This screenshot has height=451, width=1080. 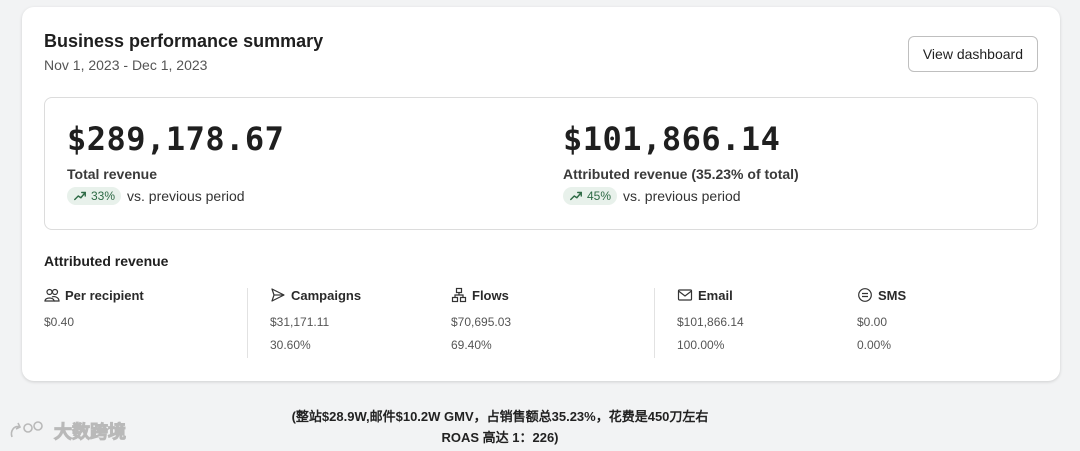 I want to click on mail-icon, so click(x=685, y=295).